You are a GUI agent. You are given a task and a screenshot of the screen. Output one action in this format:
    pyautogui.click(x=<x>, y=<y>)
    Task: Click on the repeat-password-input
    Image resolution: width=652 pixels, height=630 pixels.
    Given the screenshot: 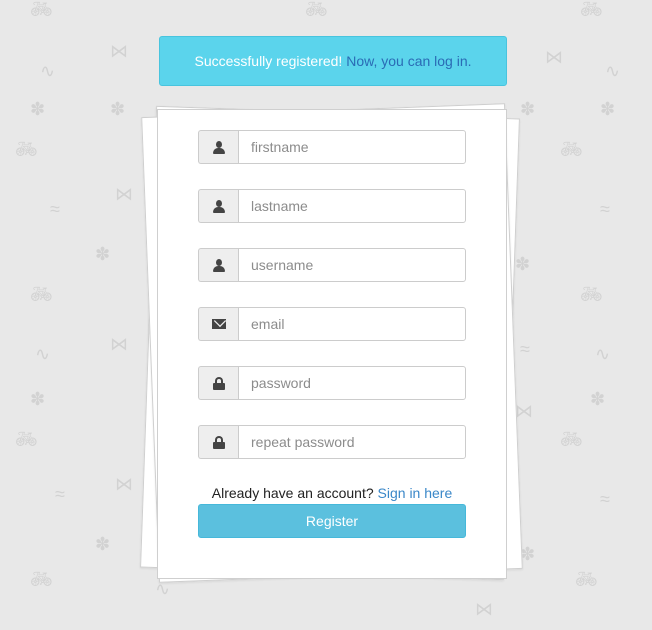 What is the action you would take?
    pyautogui.click(x=352, y=442)
    